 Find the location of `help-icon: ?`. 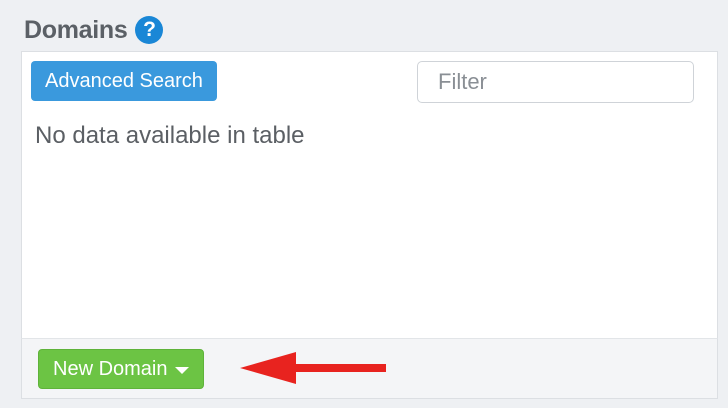

help-icon: ? is located at coordinates (149, 30).